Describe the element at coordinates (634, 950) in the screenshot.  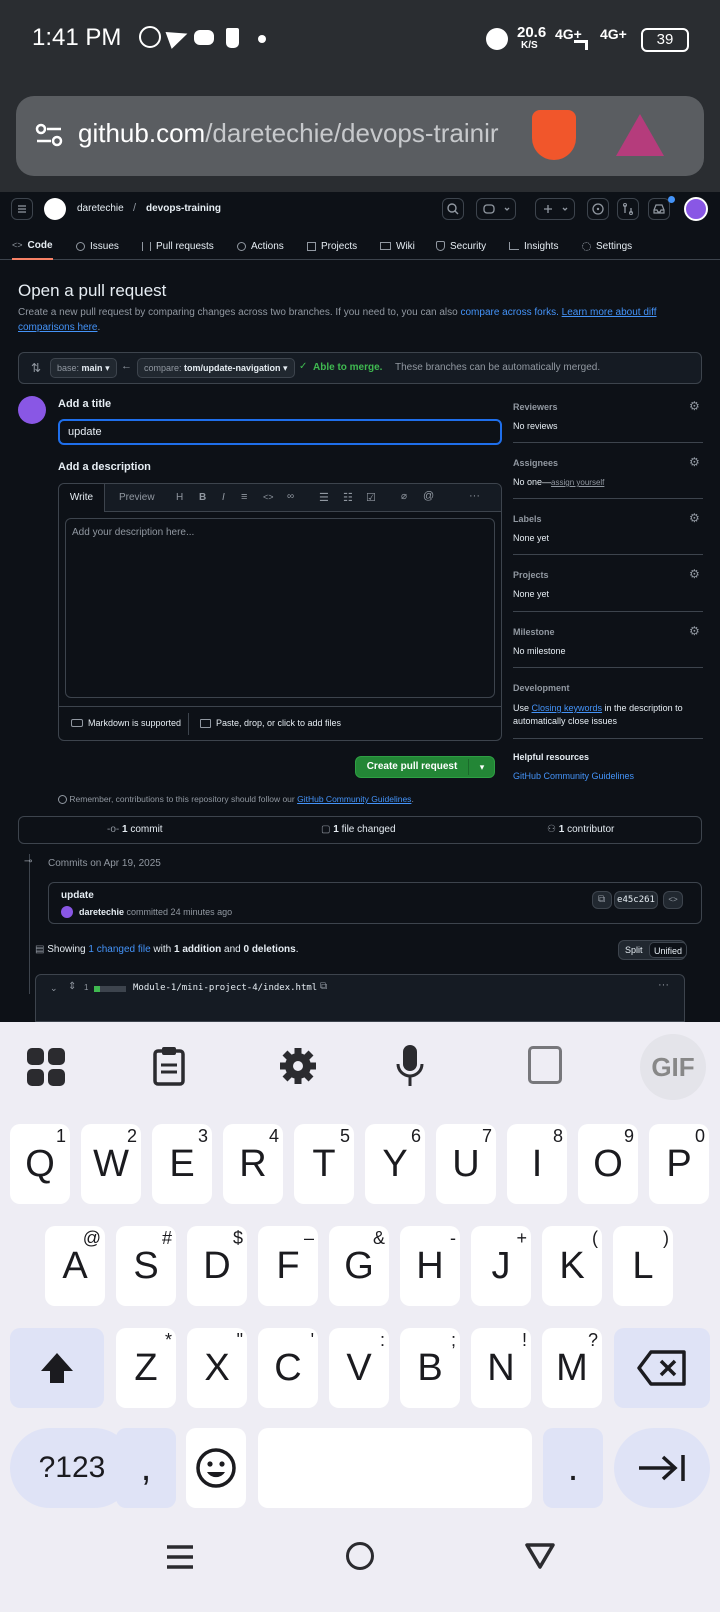
I see `split-view-button: Split` at that location.